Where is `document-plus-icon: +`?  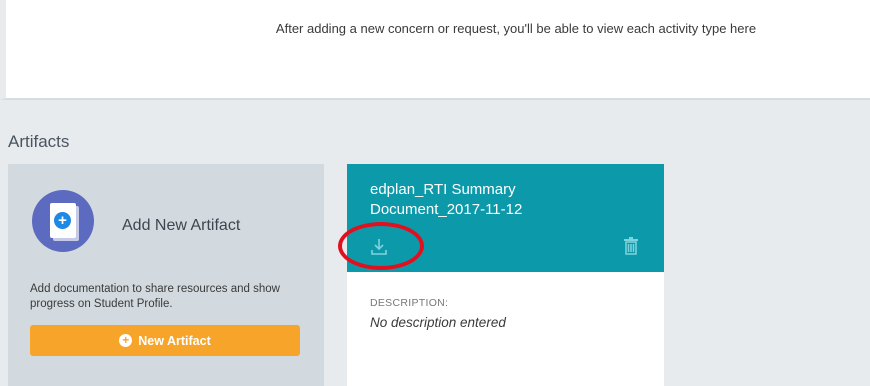
document-plus-icon: + is located at coordinates (63, 221).